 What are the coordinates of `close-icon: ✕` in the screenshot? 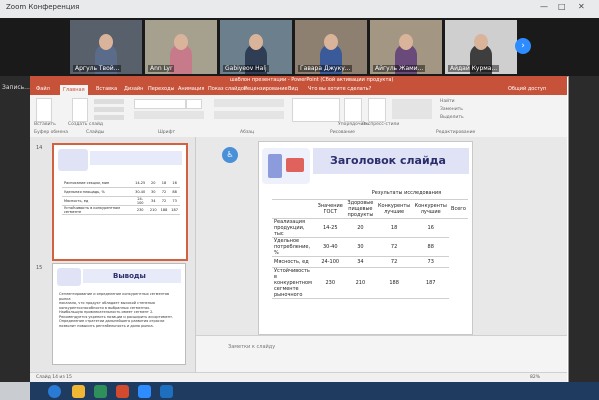 It's located at (581, 6).